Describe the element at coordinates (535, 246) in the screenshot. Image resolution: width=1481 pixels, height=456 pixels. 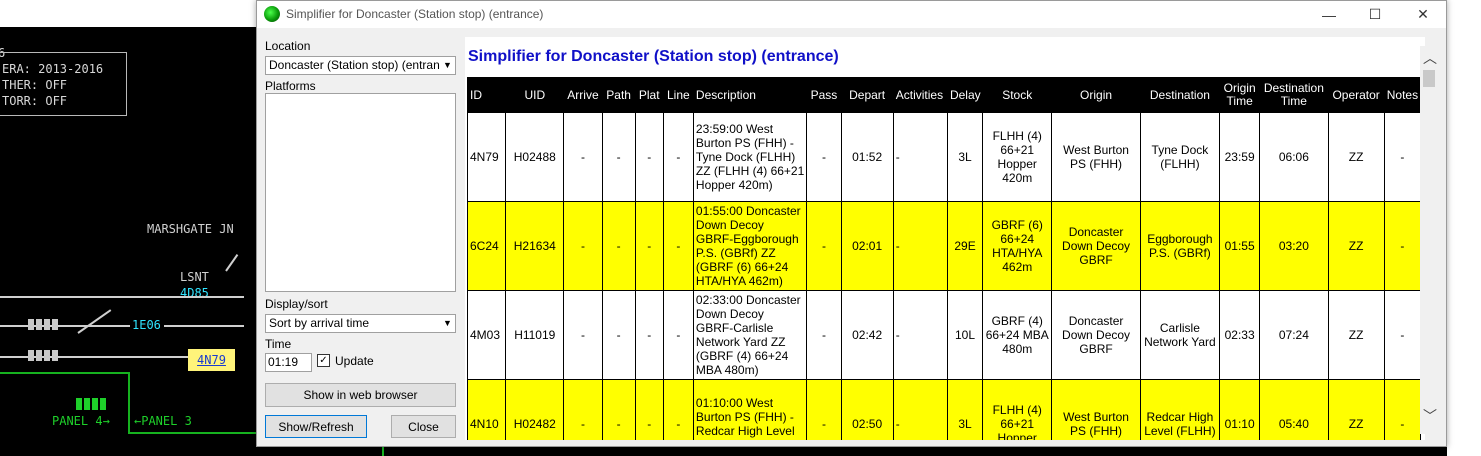
I see `cell-uid: H21634` at that location.